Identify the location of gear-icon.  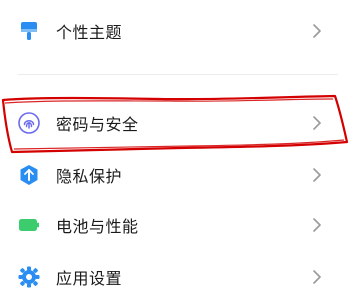
(29, 277).